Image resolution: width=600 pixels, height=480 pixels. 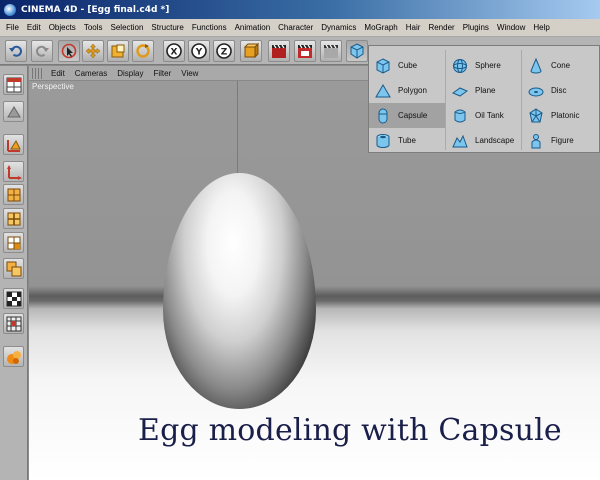 What do you see at coordinates (511, 27) in the screenshot?
I see `menu-window: Window` at bounding box center [511, 27].